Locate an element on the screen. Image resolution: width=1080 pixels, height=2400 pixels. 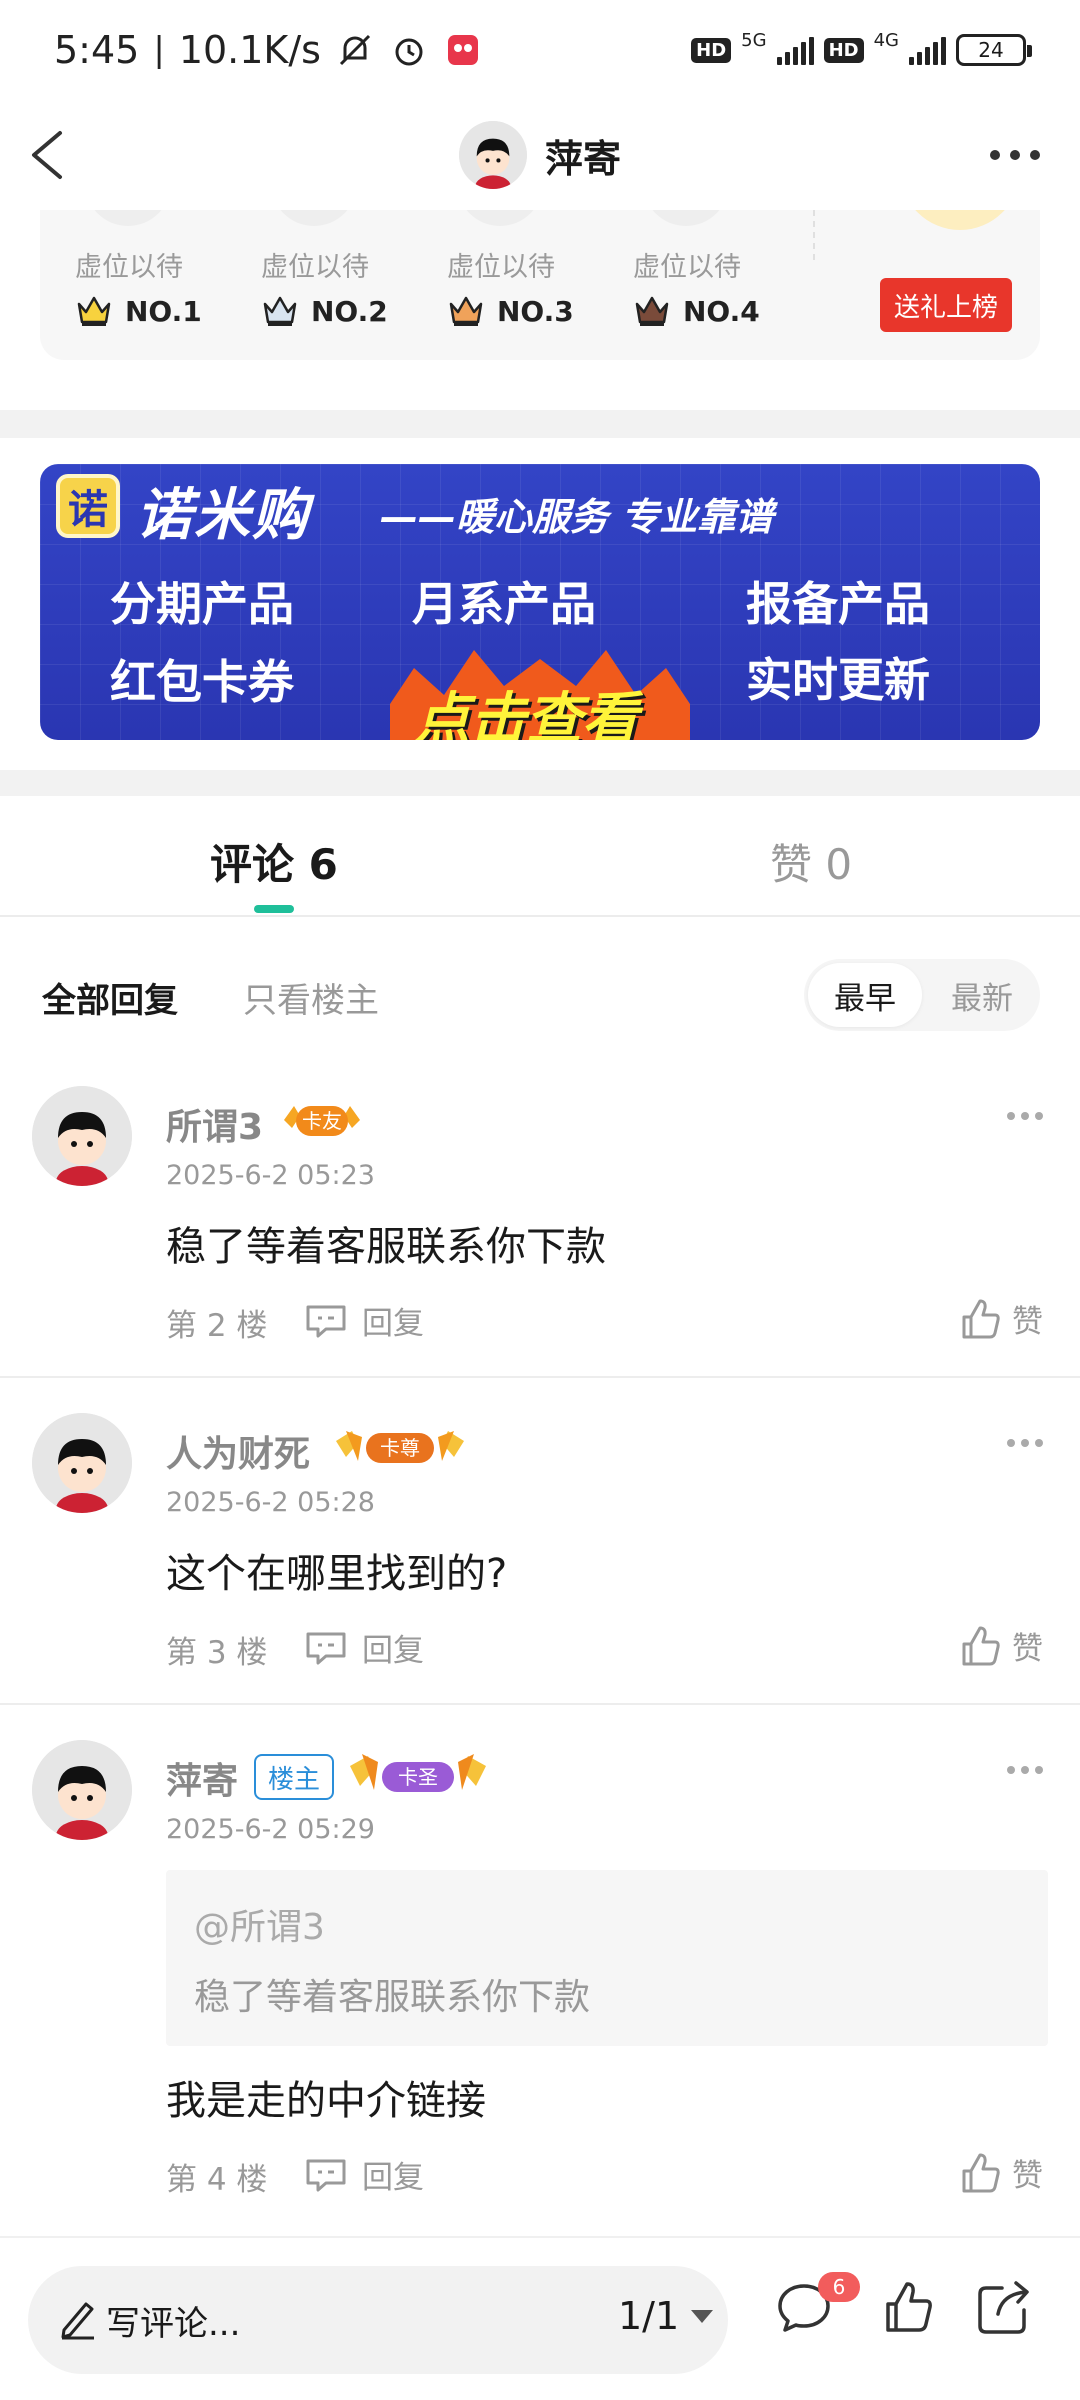
quoted-comment: @所谓3 稳了等着客服联系你下款 is located at coordinates (607, 1958).